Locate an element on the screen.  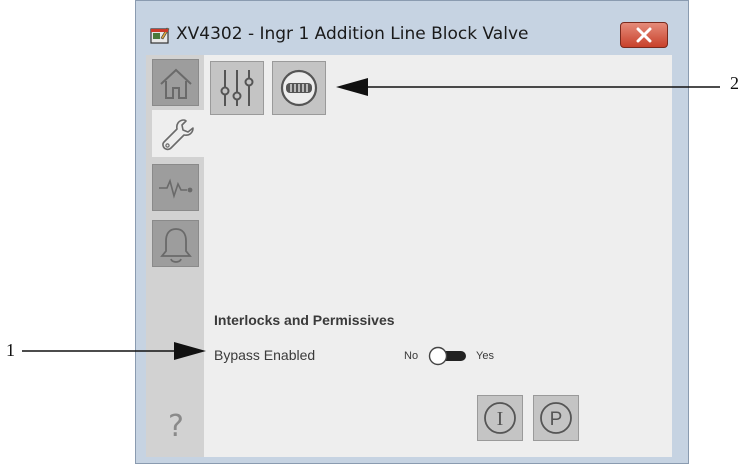
bypass-dial-icon is located at coordinates (299, 88).